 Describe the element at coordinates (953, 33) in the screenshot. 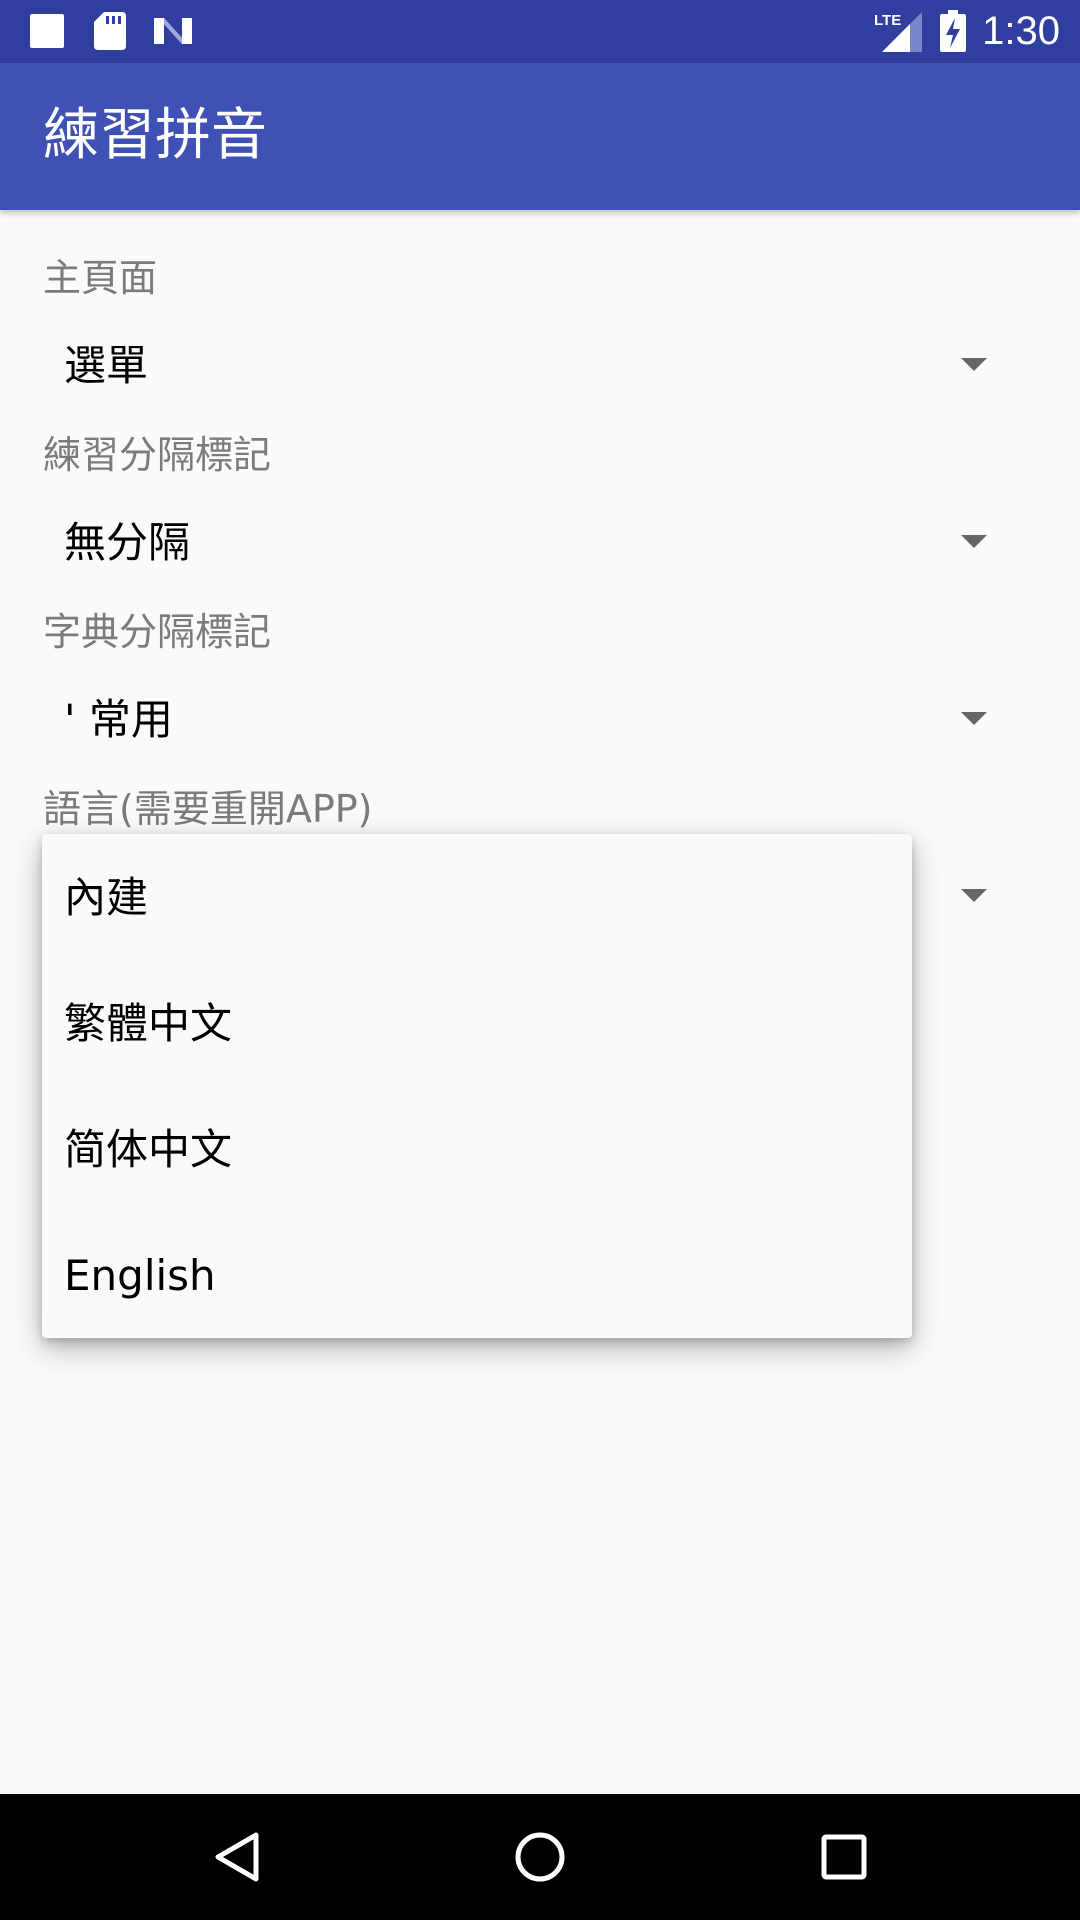

I see `battery-charging-icon` at that location.